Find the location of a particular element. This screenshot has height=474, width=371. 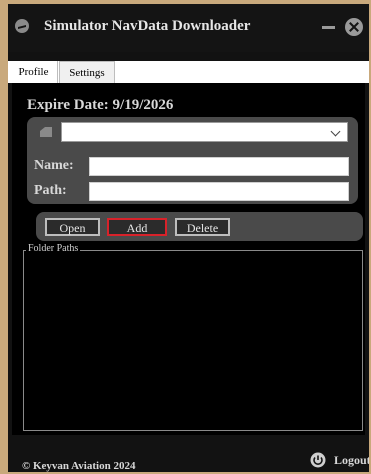

app-logo-icon is located at coordinates (22, 26).